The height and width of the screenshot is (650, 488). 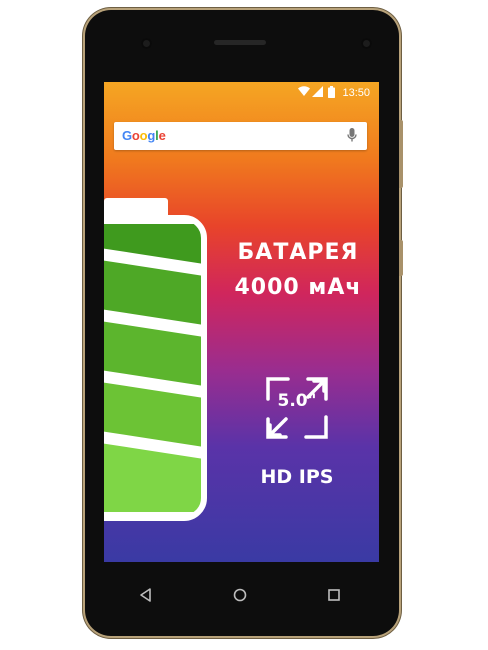 What do you see at coordinates (151, 135) in the screenshot?
I see `google-logo-letter: g` at bounding box center [151, 135].